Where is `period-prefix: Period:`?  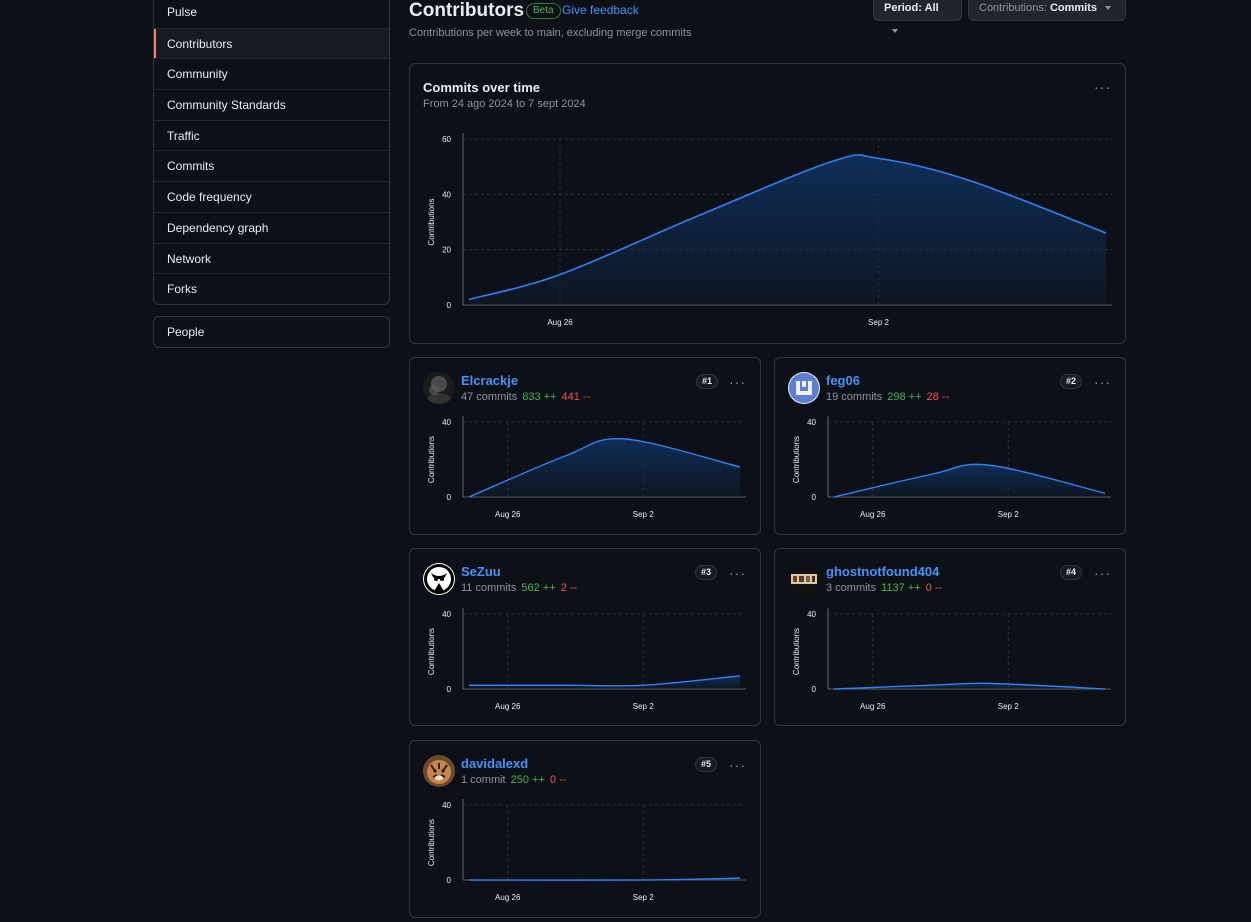
period-prefix: Period: is located at coordinates (903, 8).